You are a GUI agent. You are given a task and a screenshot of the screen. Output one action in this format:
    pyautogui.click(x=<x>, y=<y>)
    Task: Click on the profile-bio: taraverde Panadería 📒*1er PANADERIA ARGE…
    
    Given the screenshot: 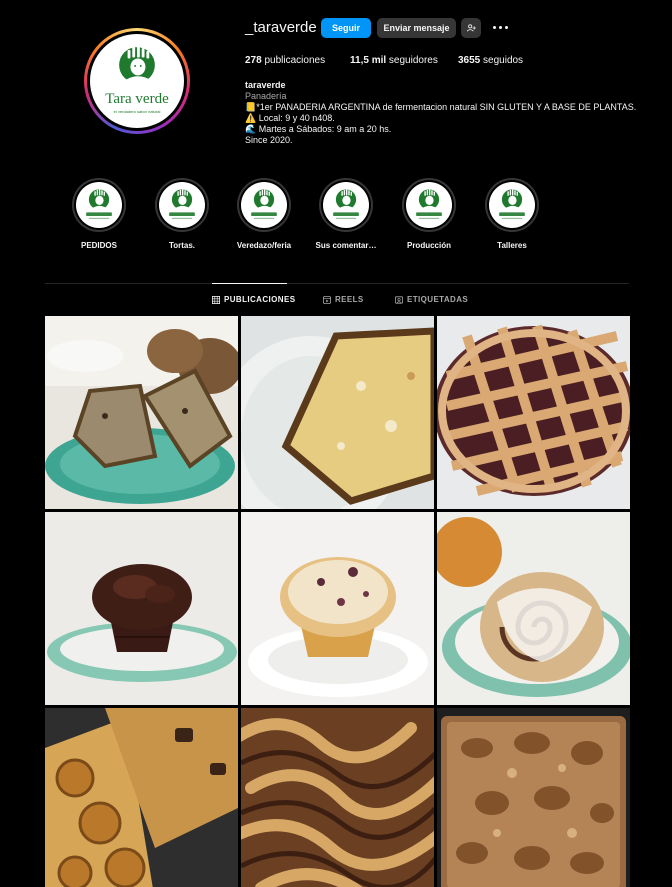 What is the action you would take?
    pyautogui.click(x=445, y=113)
    